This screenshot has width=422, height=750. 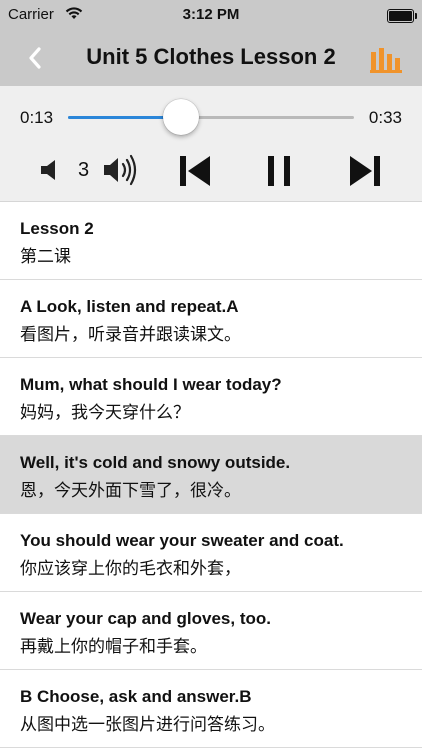 What do you see at coordinates (211, 117) in the screenshot?
I see `progress-track` at bounding box center [211, 117].